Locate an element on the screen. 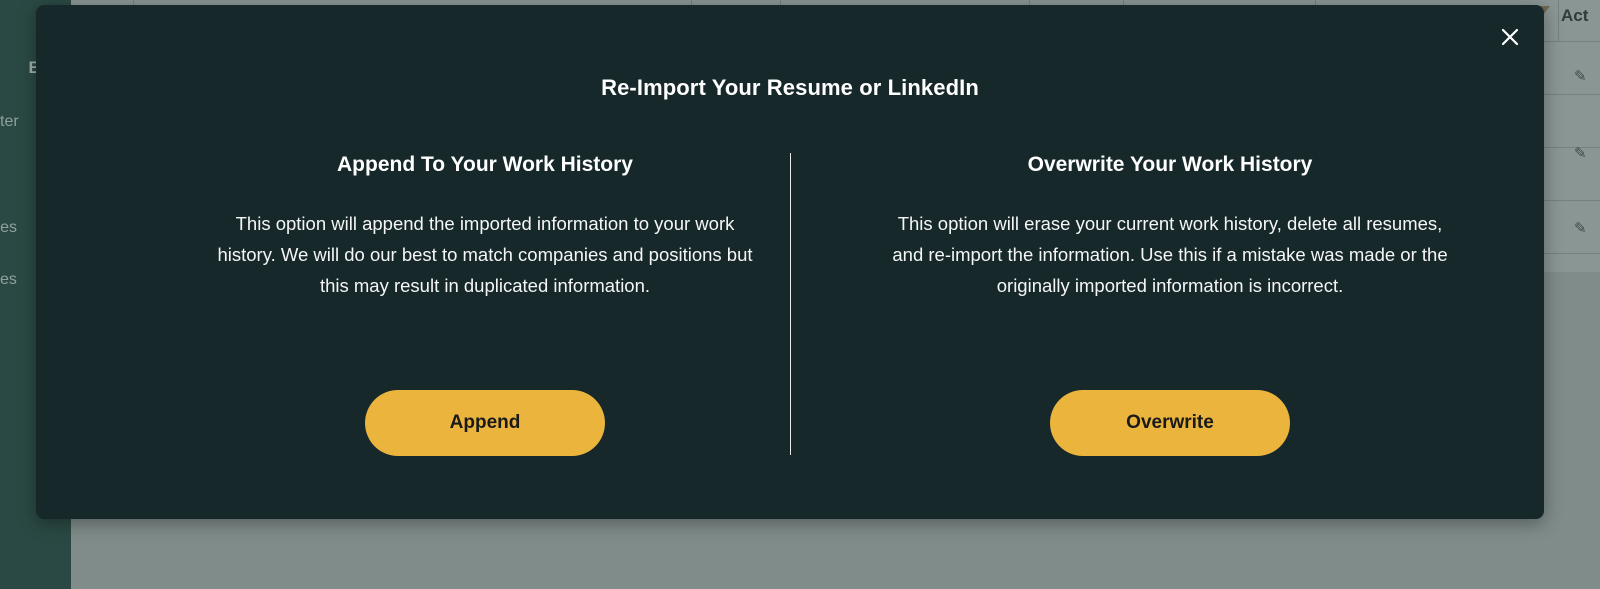 This screenshot has height=589, width=1600. overwrite-heading: Overwrite Your Work History is located at coordinates (1170, 164).